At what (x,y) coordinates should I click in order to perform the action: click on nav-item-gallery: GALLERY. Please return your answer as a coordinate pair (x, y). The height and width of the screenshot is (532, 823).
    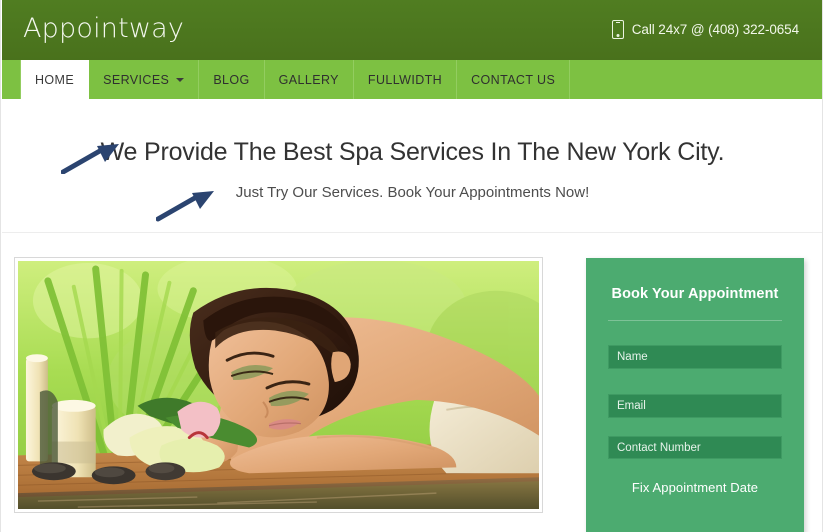
    Looking at the image, I should click on (309, 79).